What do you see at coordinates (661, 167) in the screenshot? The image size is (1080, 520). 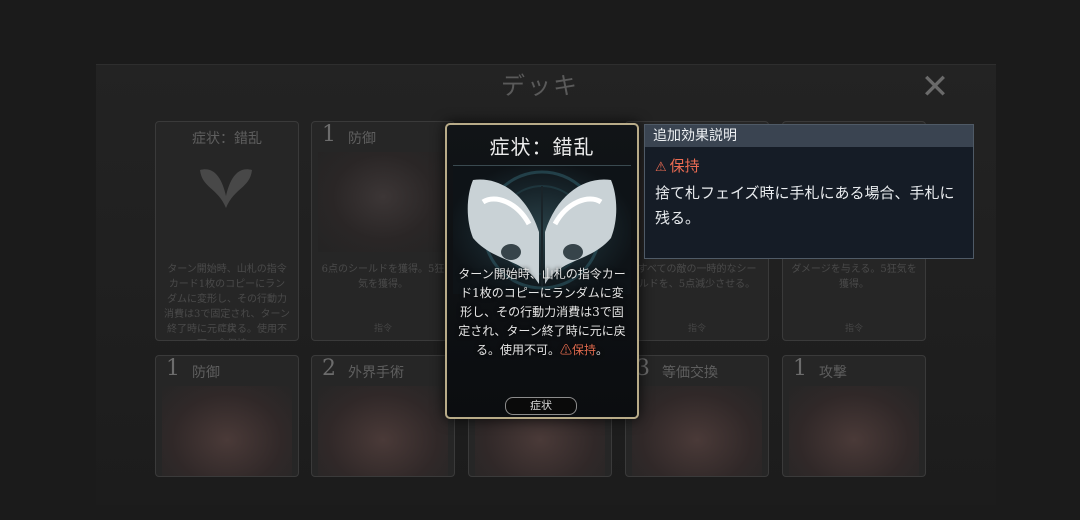 I see `warning-icon: ⚠` at bounding box center [661, 167].